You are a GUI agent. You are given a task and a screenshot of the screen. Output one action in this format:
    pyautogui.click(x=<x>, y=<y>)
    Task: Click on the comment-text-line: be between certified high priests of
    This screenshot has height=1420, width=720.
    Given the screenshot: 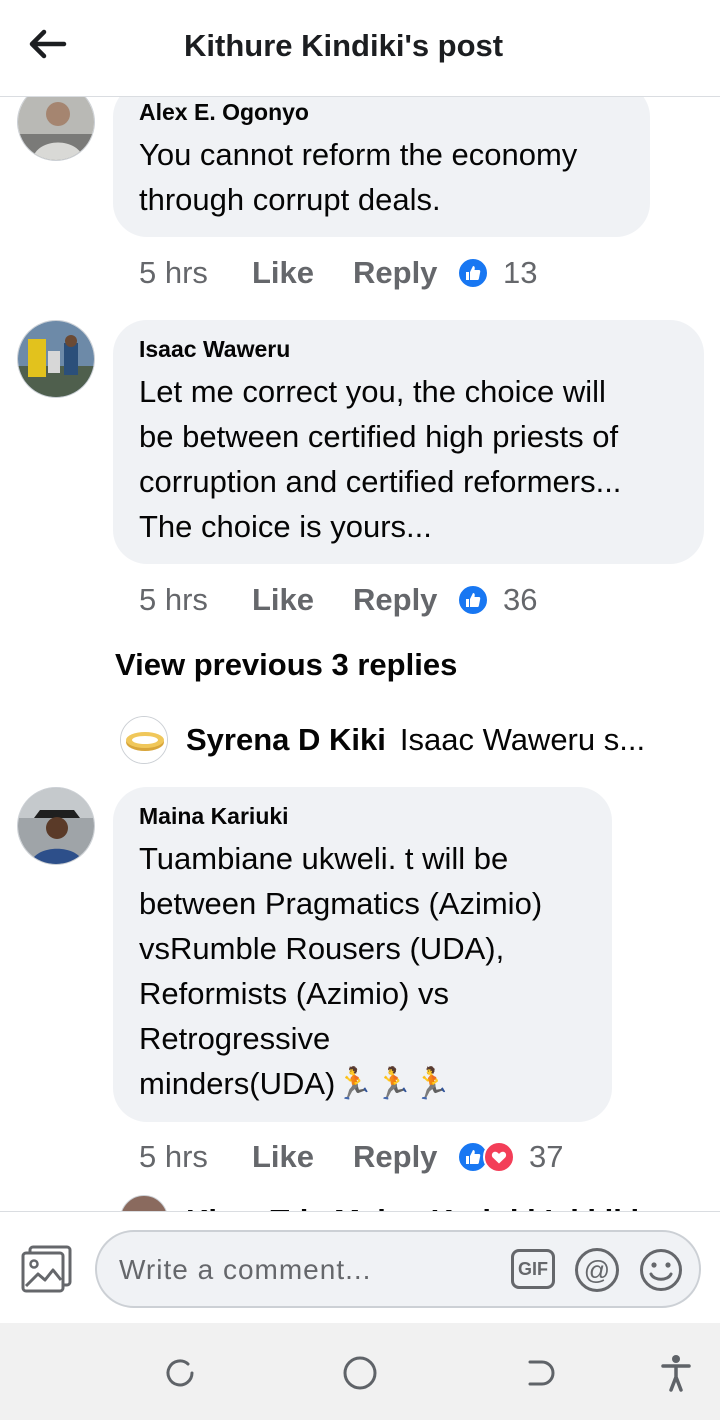 What is the action you would take?
    pyautogui.click(x=379, y=436)
    